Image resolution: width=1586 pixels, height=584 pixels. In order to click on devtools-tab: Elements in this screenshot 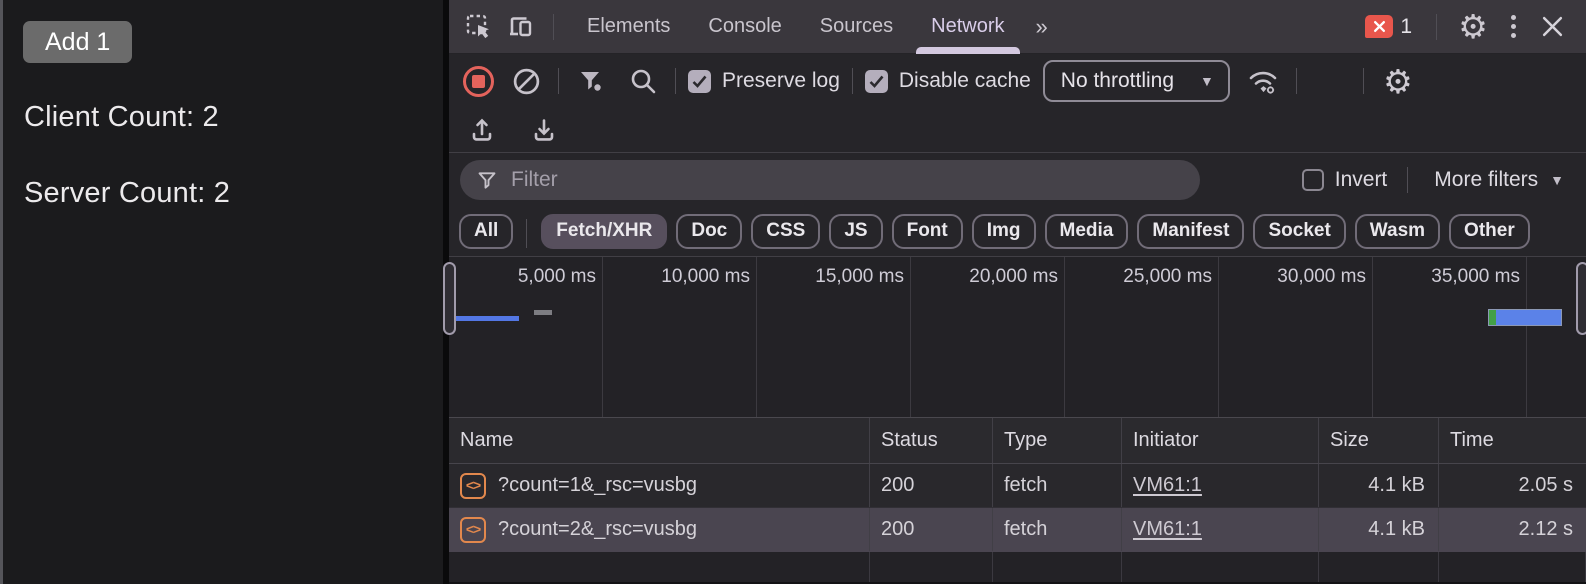, I will do `click(628, 27)`.